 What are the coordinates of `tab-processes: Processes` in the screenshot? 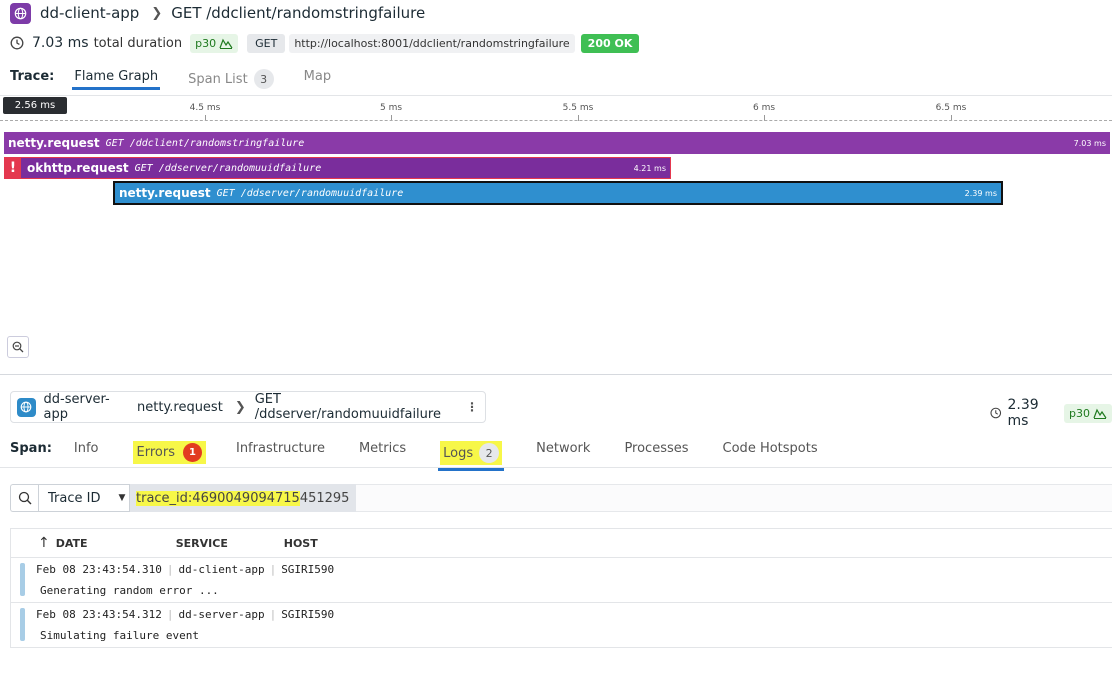 It's located at (656, 450).